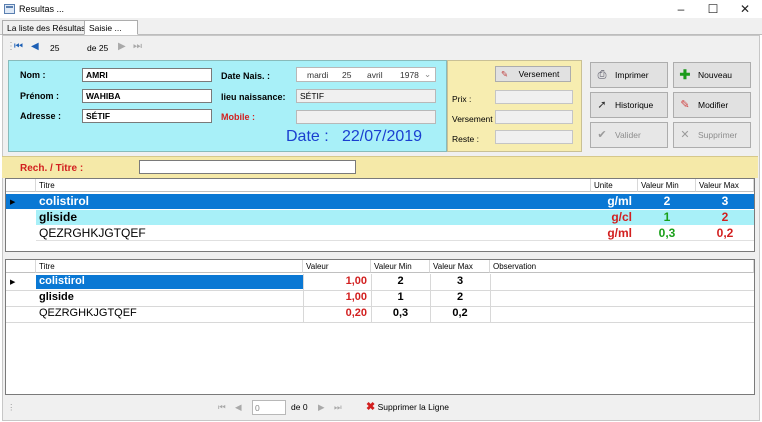 This screenshot has width=762, height=422. I want to click on grid2-cell-titre: gliside, so click(56, 297).